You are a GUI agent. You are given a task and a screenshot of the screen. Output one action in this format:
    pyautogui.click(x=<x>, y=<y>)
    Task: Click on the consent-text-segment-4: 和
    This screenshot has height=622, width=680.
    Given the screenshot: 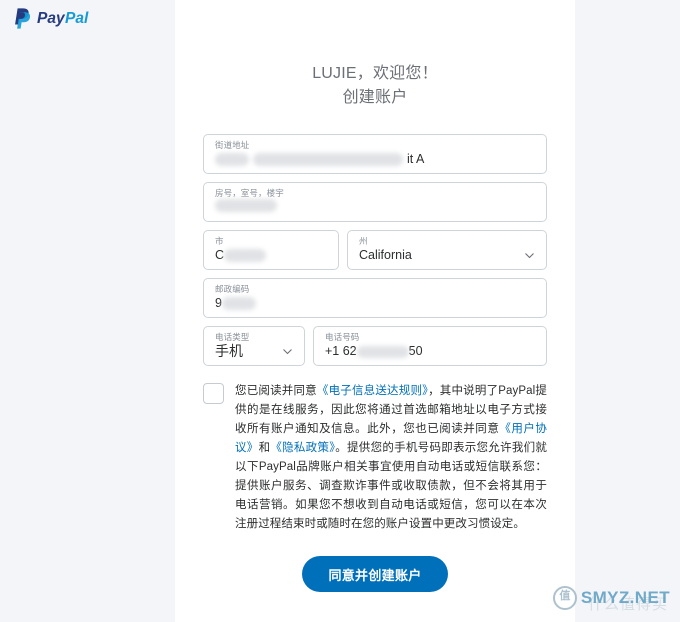 What is the action you would take?
    pyautogui.click(x=264, y=448)
    